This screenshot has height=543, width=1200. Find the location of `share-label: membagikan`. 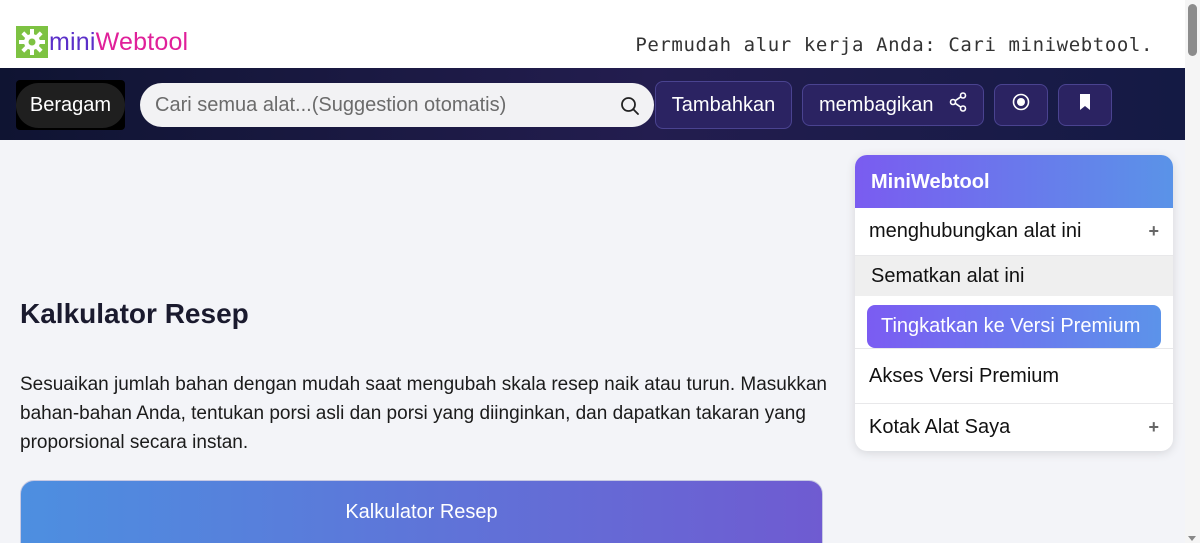

share-label: membagikan is located at coordinates (876, 104).